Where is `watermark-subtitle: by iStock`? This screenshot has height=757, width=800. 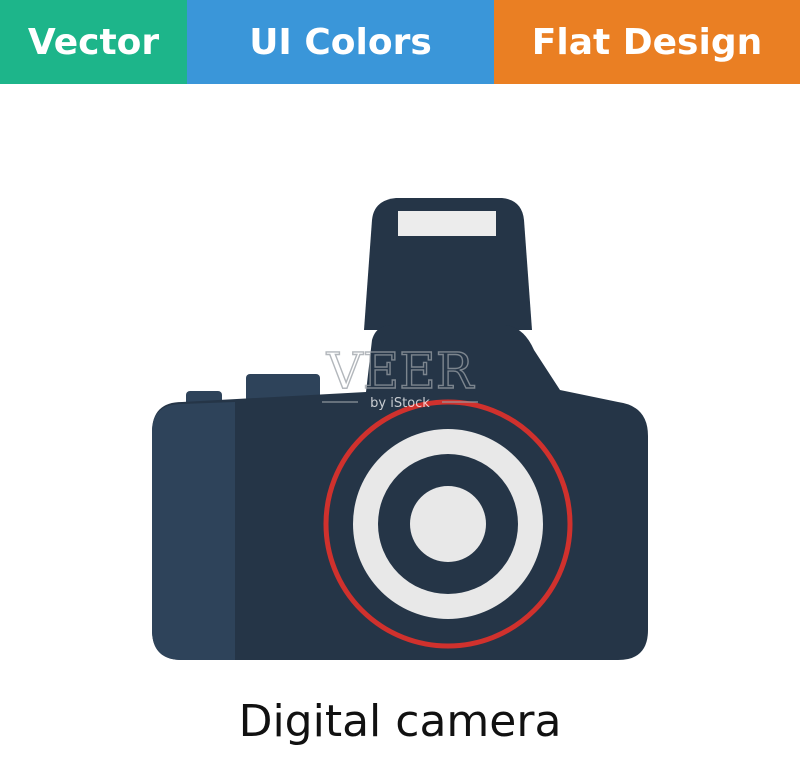 watermark-subtitle: by iStock is located at coordinates (400, 403).